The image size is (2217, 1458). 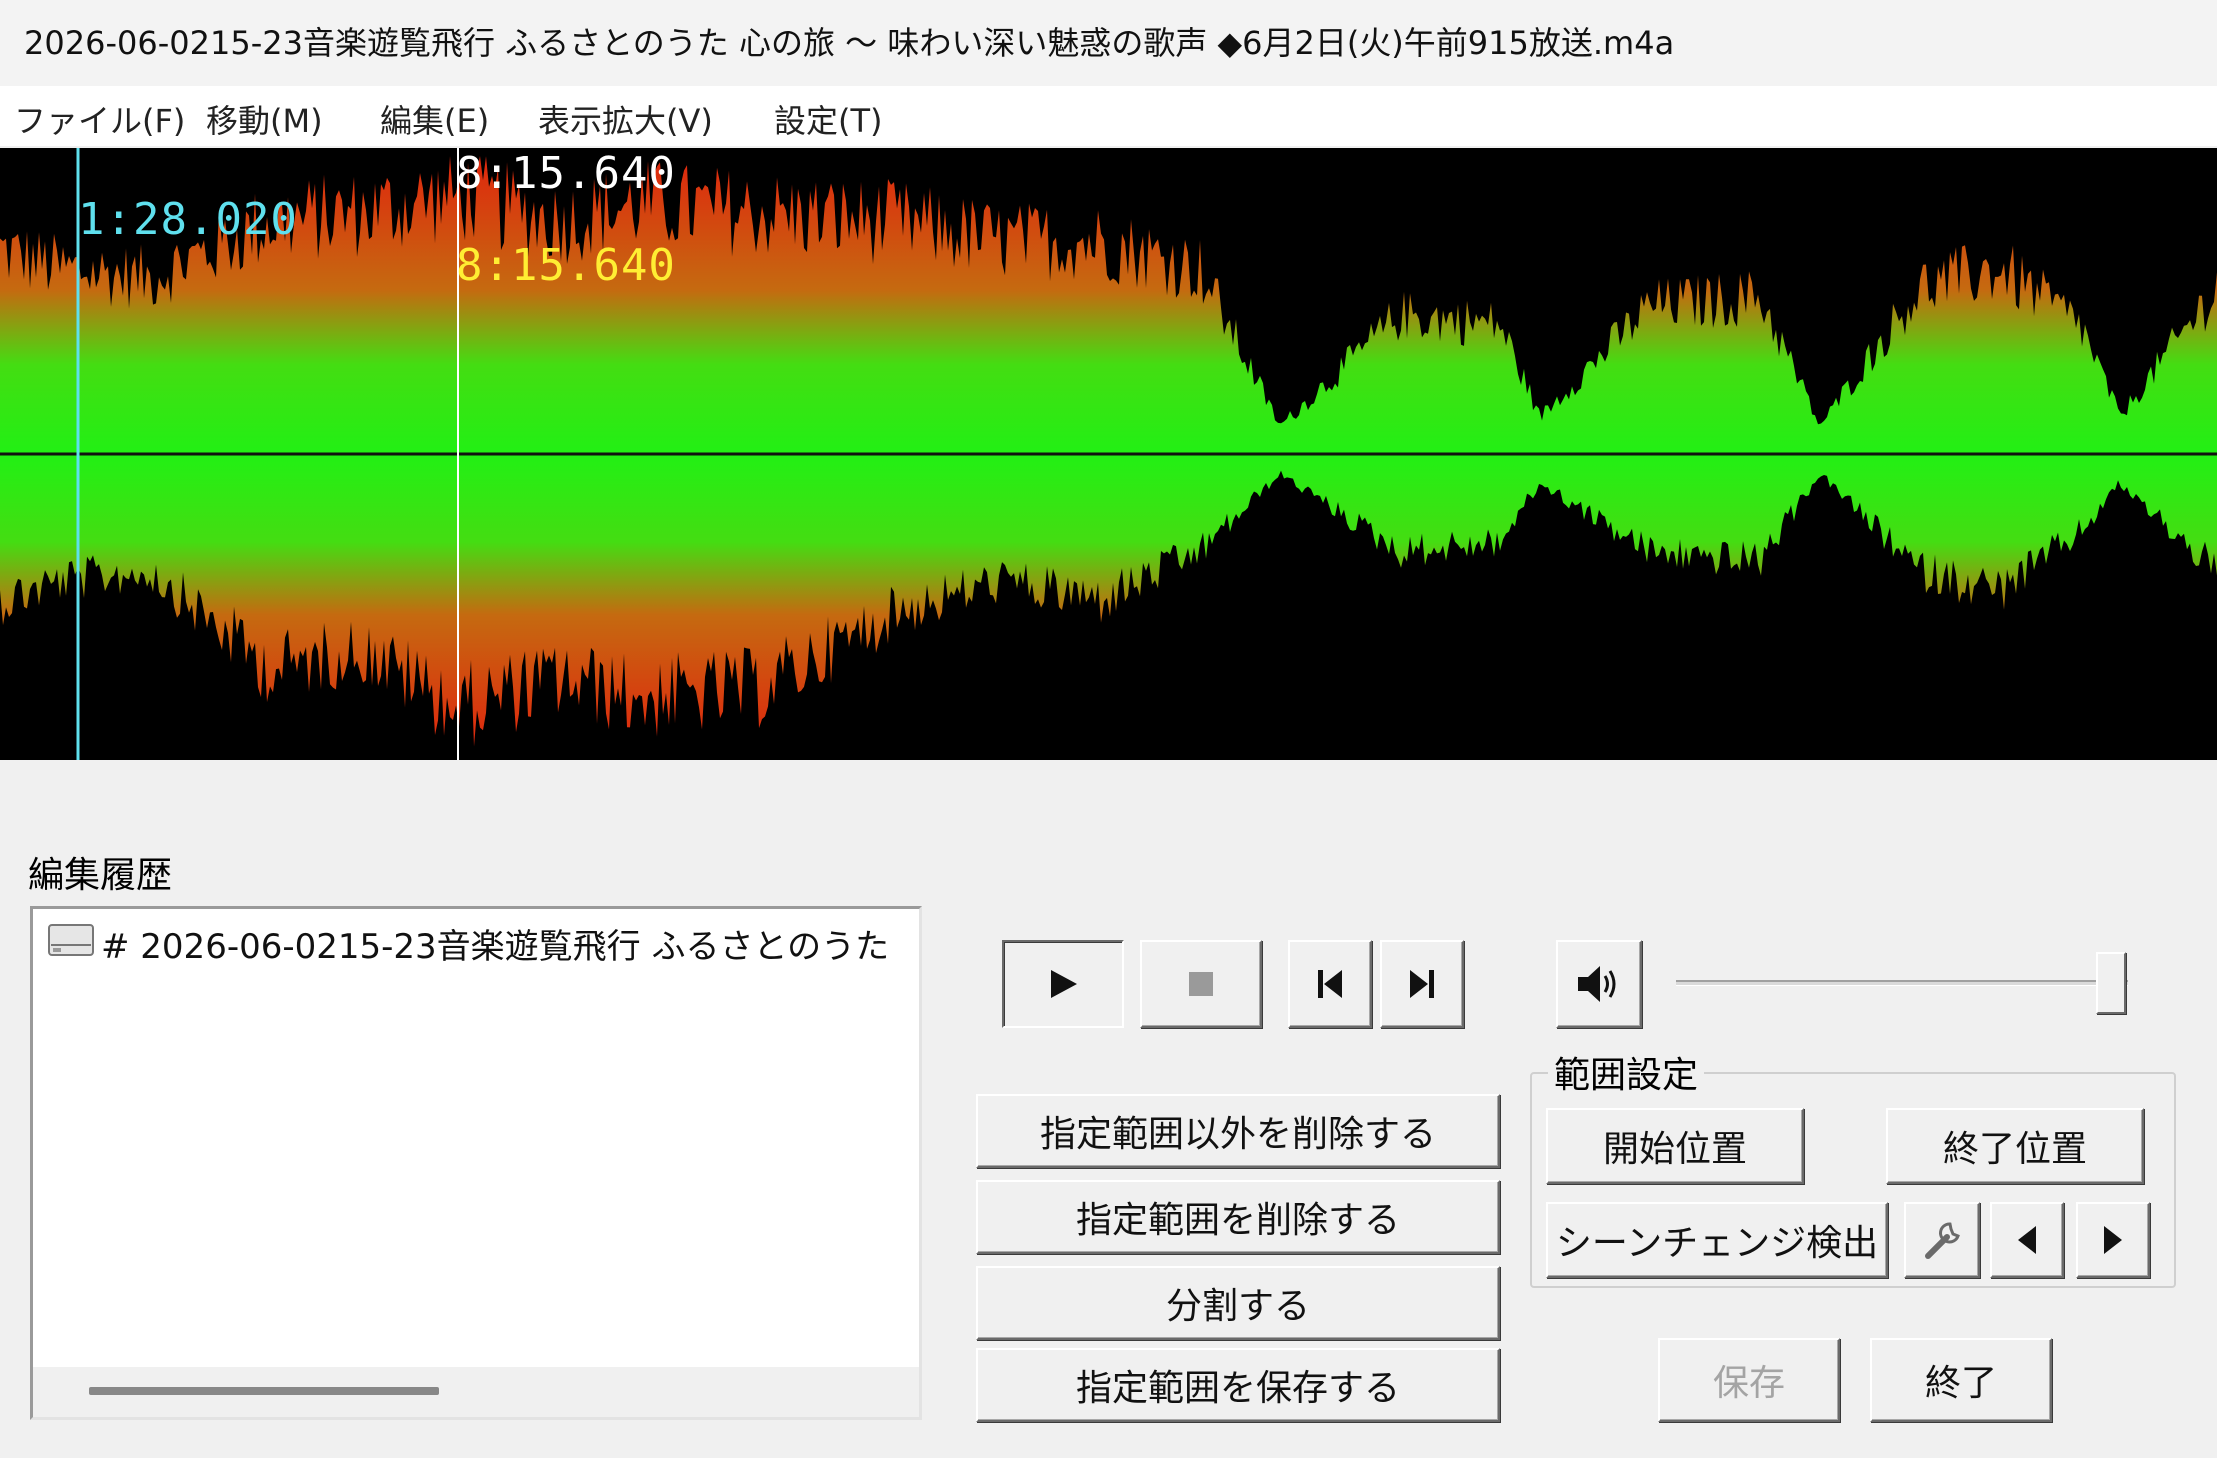 I want to click on end-position-button: 終了位置, so click(x=2015, y=1146).